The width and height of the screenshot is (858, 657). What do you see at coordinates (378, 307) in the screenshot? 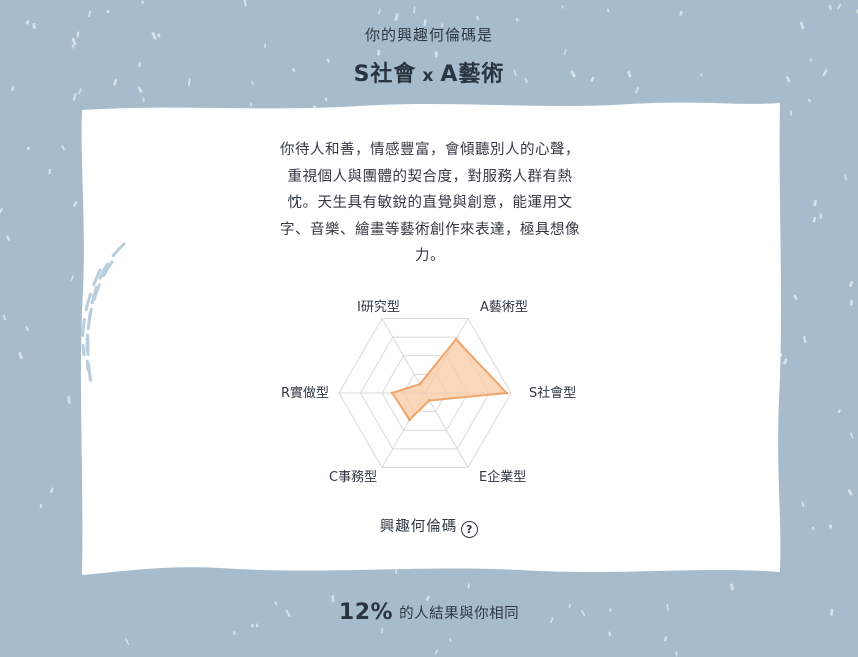
I see `axis-label-i: I研究型` at bounding box center [378, 307].